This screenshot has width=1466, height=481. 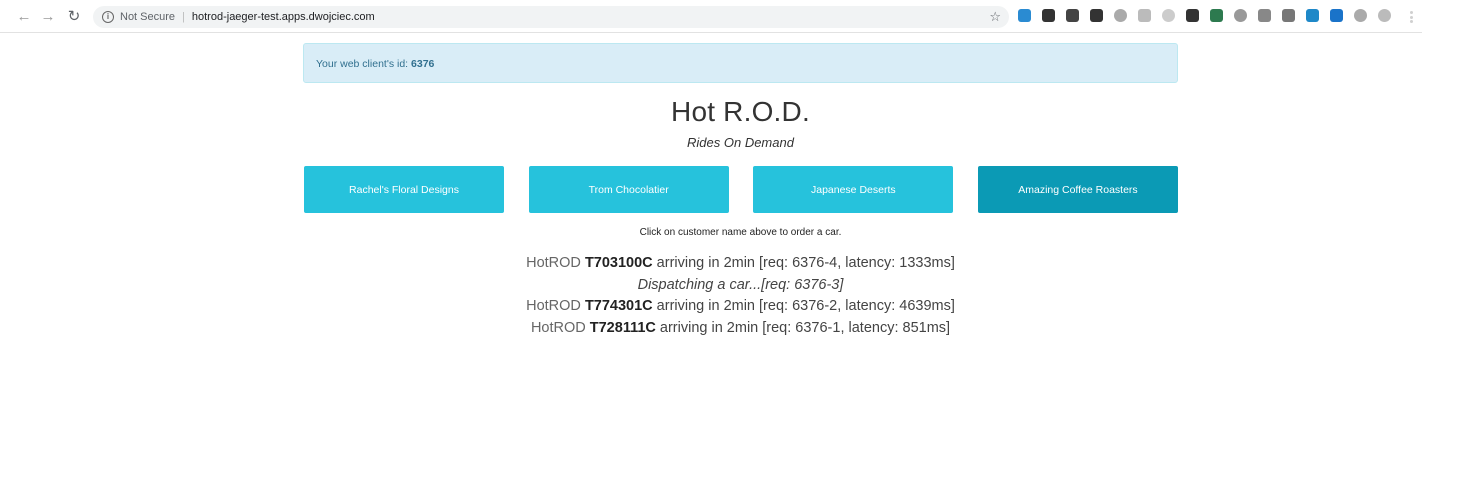 What do you see at coordinates (740, 284) in the screenshot?
I see `ride-item-pending: Dispatching a car...[req: 6376-3]` at bounding box center [740, 284].